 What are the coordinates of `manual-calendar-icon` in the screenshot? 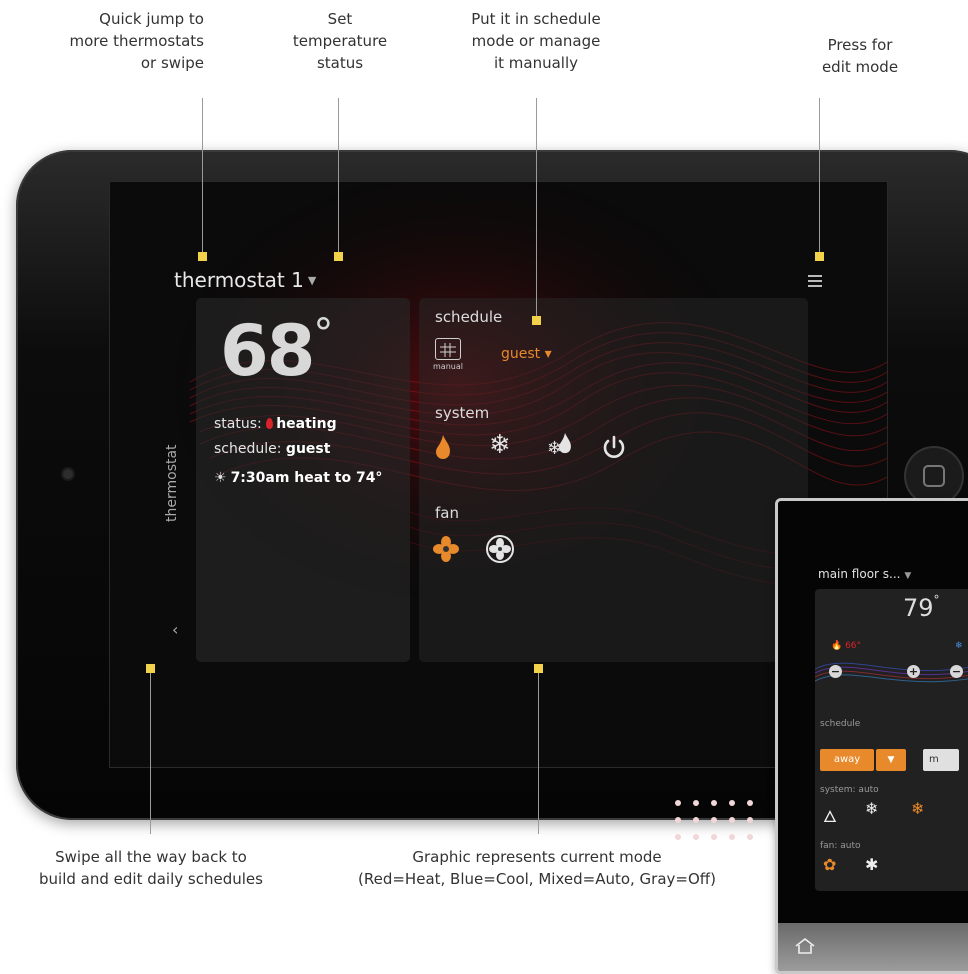 It's located at (448, 349).